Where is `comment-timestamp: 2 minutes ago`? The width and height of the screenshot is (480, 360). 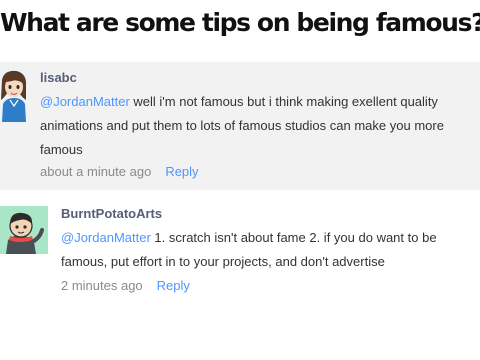
comment-timestamp: 2 minutes ago is located at coordinates (102, 285).